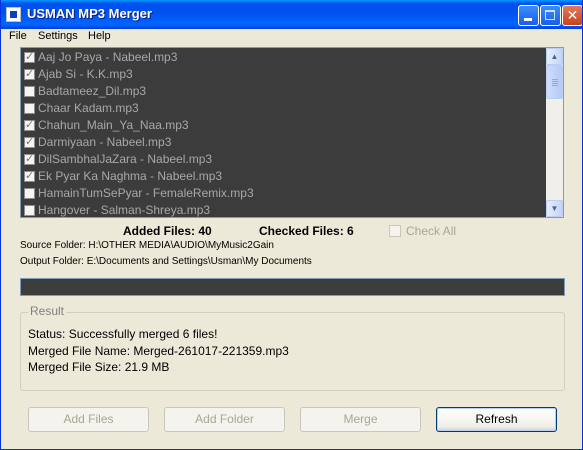 This screenshot has width=583, height=450. I want to click on file-name: Chaar Kadam.mp3, so click(88, 108).